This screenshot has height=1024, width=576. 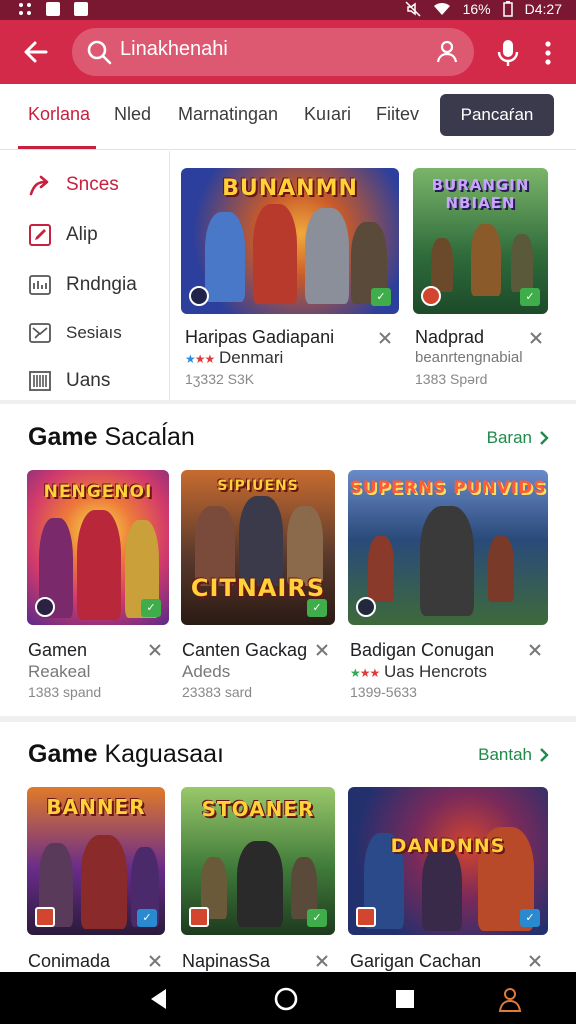 What do you see at coordinates (327, 114) in the screenshot?
I see `tab-kuiari: Kuıari` at bounding box center [327, 114].